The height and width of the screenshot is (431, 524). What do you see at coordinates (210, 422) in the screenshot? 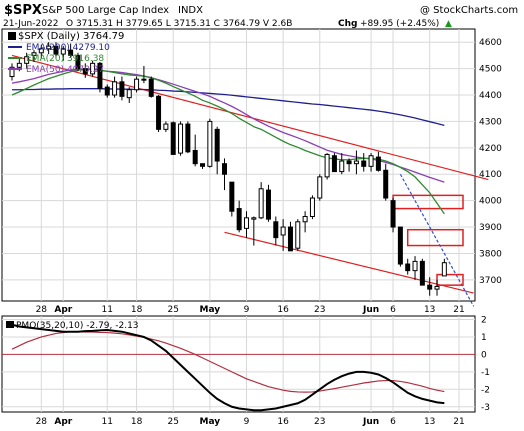
I see `x-tick-label-bottom: May` at bounding box center [210, 422].